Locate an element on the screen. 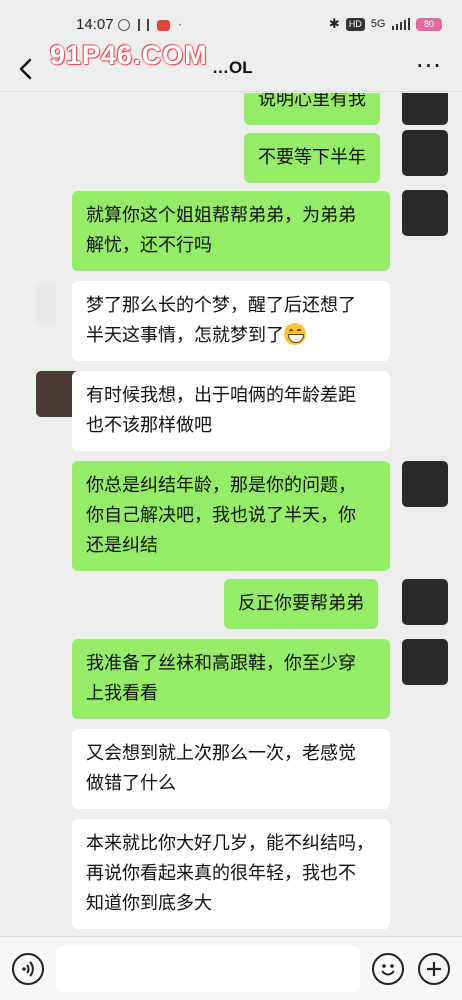 The image size is (462, 1000). bluetooth-icon: ✱ is located at coordinates (334, 23).